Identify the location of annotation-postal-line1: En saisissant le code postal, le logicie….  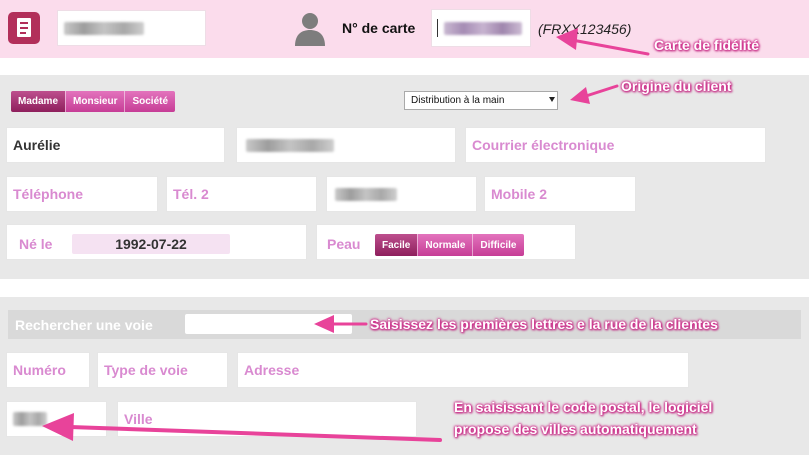
(583, 407).